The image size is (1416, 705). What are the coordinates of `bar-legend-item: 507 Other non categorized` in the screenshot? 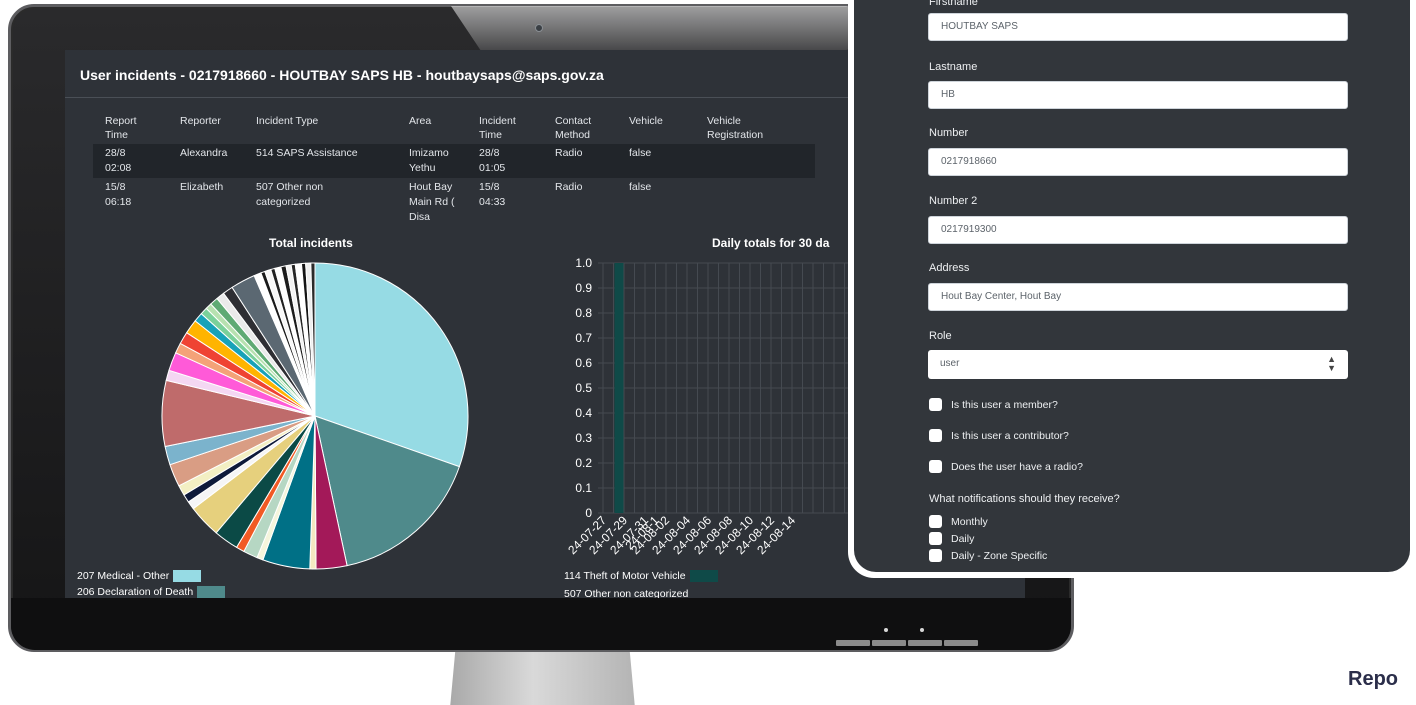 It's located at (626, 593).